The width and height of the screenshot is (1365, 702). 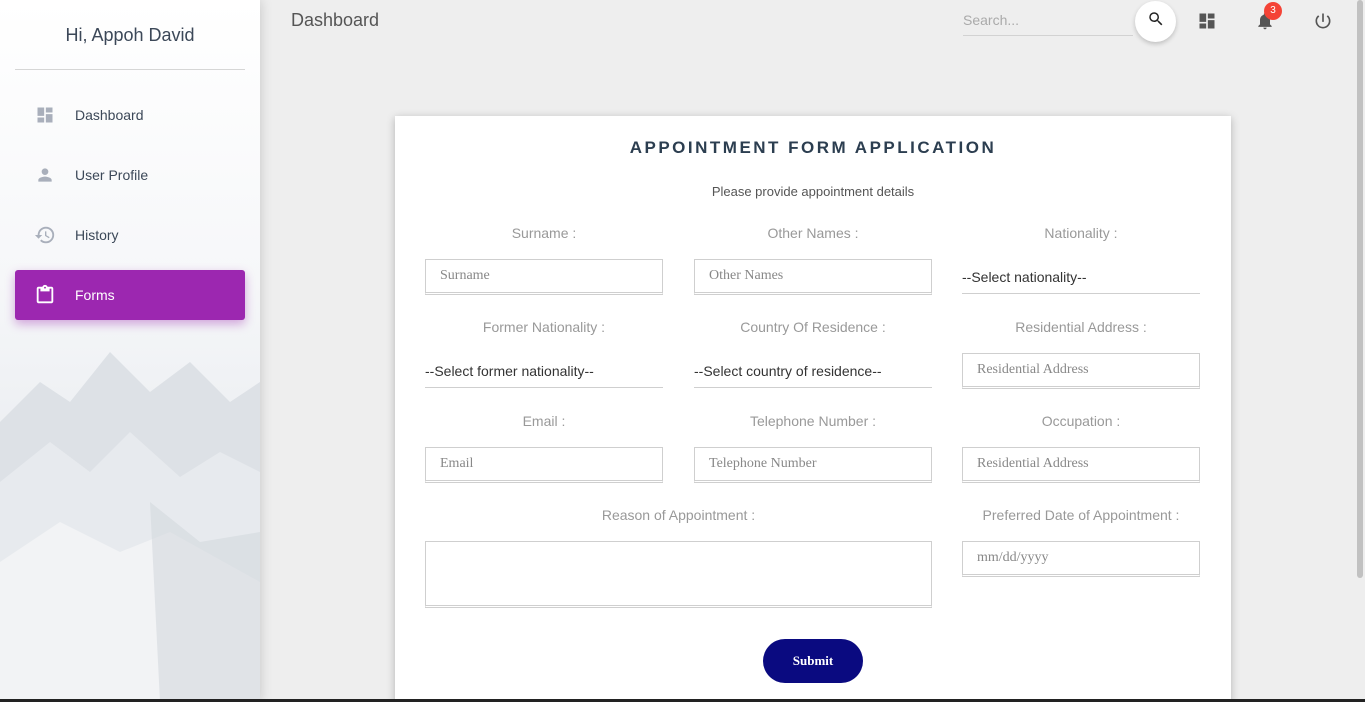 What do you see at coordinates (97, 235) in the screenshot?
I see `sidebar-item-label: History` at bounding box center [97, 235].